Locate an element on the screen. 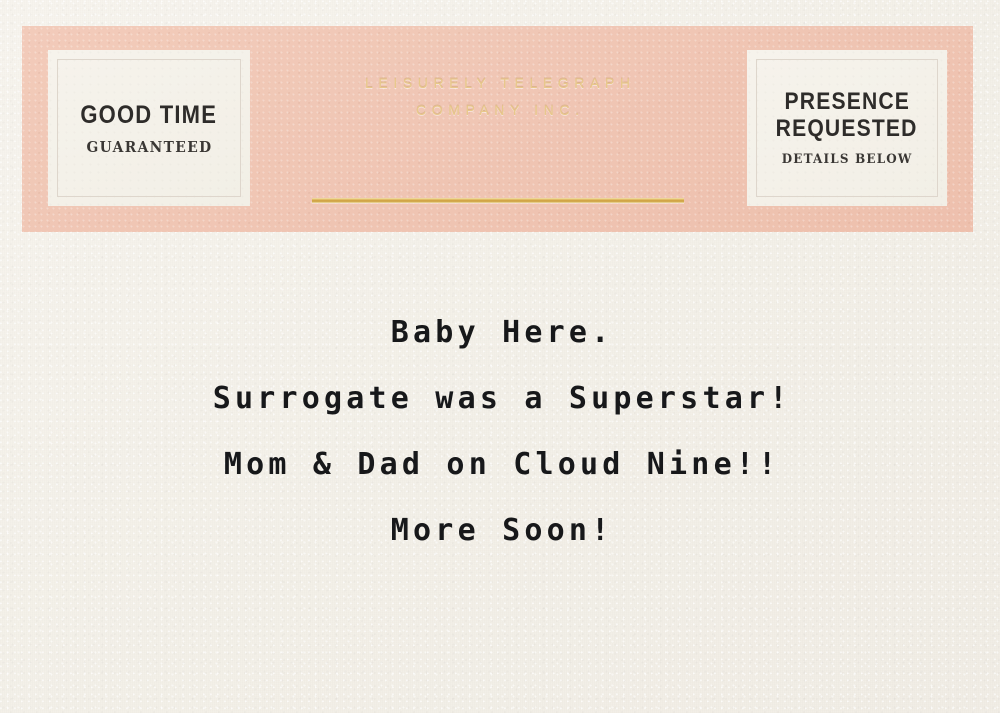 This screenshot has height=713, width=1000. telegram-wordmark: TELEGRAM is located at coordinates (499, 160).